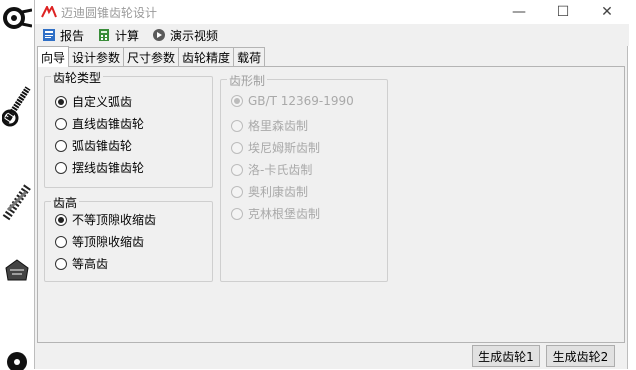  What do you see at coordinates (77, 77) in the screenshot?
I see `gear-type-title: 齿轮类型` at bounding box center [77, 77].